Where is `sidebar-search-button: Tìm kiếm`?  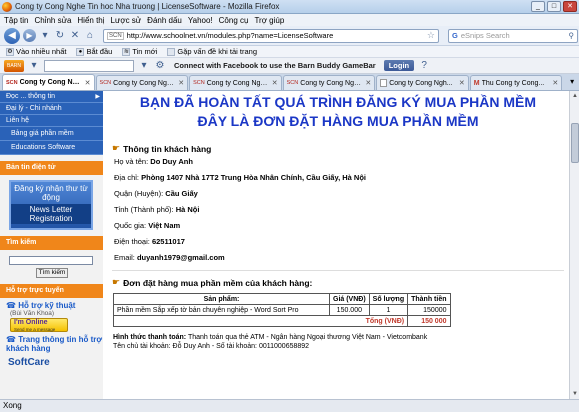 sidebar-search-button: Tìm kiếm is located at coordinates (52, 273).